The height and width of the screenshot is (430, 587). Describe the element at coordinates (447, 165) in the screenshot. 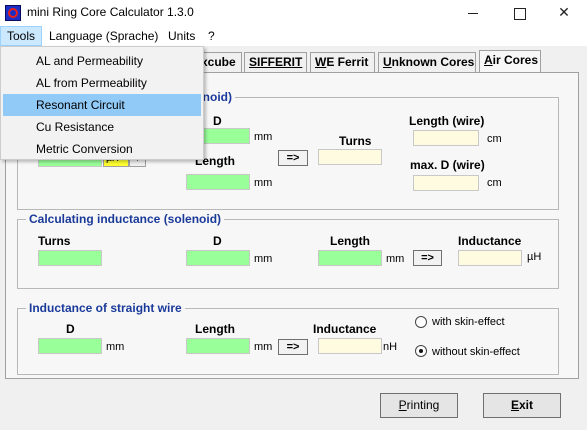

I see `max-d-wire-label: max. D (wire)` at that location.